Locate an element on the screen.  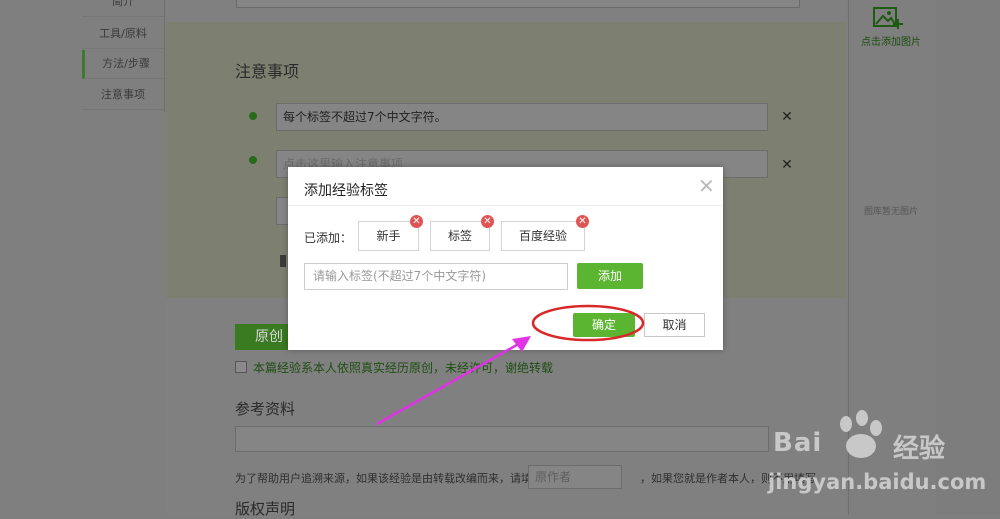
watermark-url: jingyan.baidu.com is located at coordinates (877, 482).